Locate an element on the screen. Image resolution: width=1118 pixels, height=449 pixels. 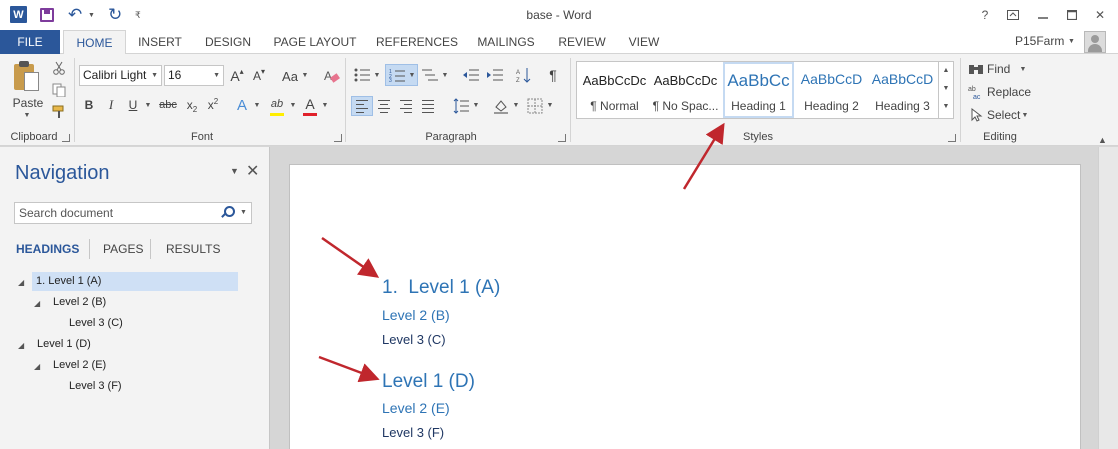
tab-mailings: MAILINGS is located at coordinates (506, 42).